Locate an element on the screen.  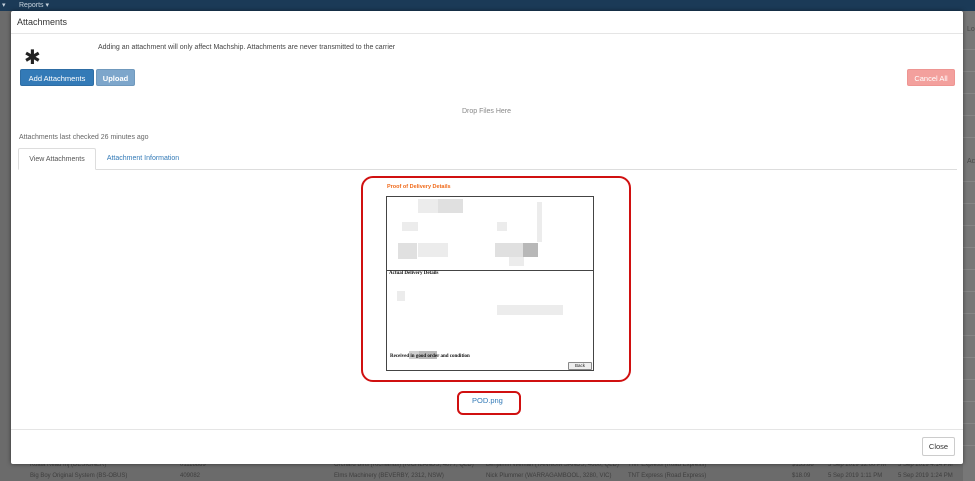
close-button: Close is located at coordinates (938, 446).